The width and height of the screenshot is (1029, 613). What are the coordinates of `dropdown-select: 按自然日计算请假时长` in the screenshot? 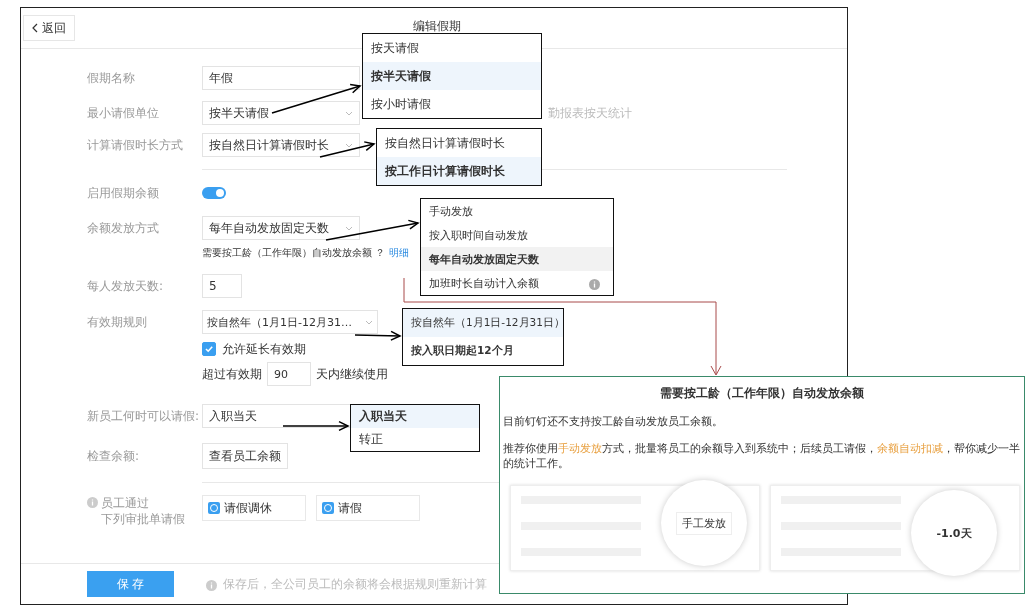 It's located at (281, 145).